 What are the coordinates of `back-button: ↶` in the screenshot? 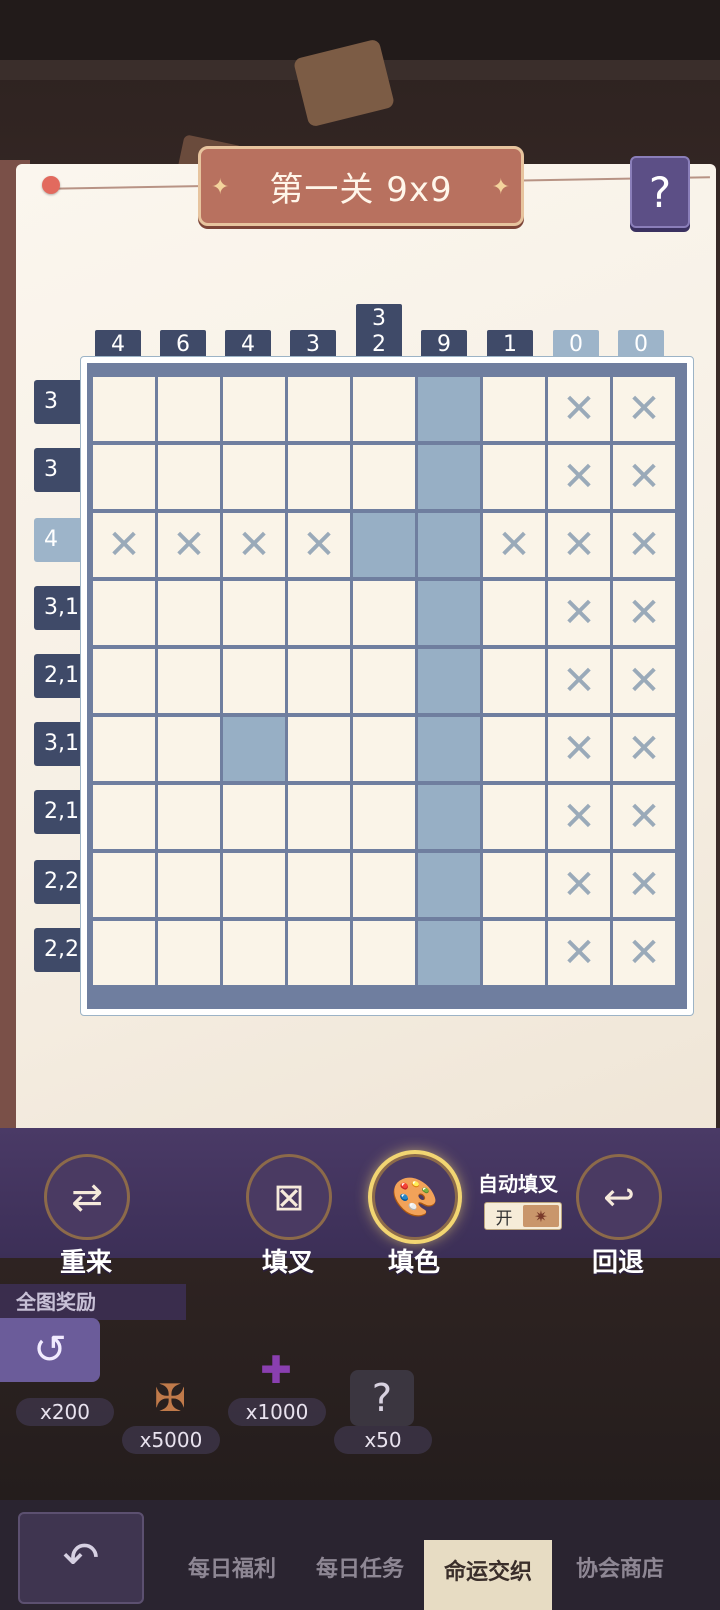 It's located at (81, 1558).